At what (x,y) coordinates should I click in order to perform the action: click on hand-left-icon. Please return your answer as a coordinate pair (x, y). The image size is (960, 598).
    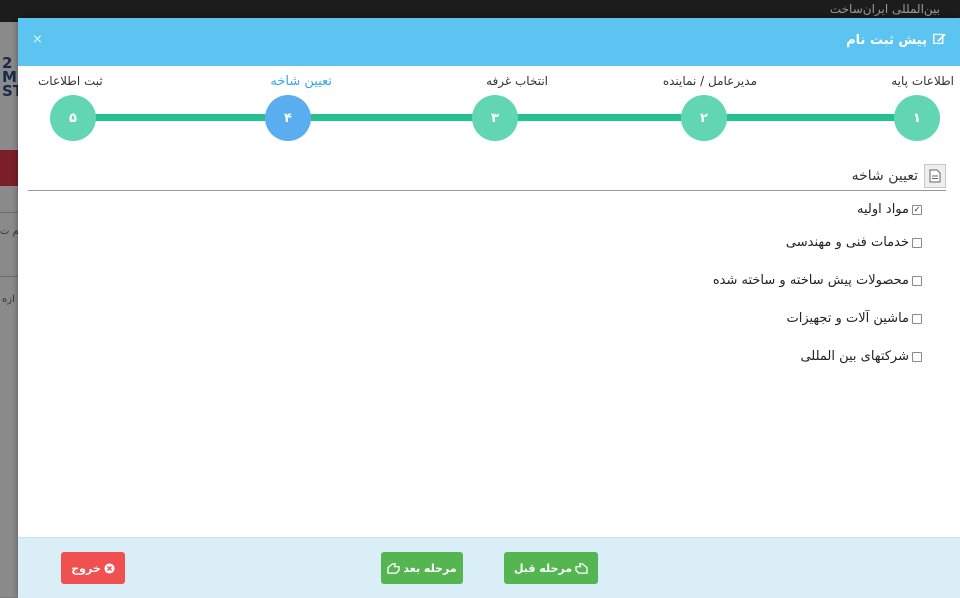
    Looking at the image, I should click on (394, 568).